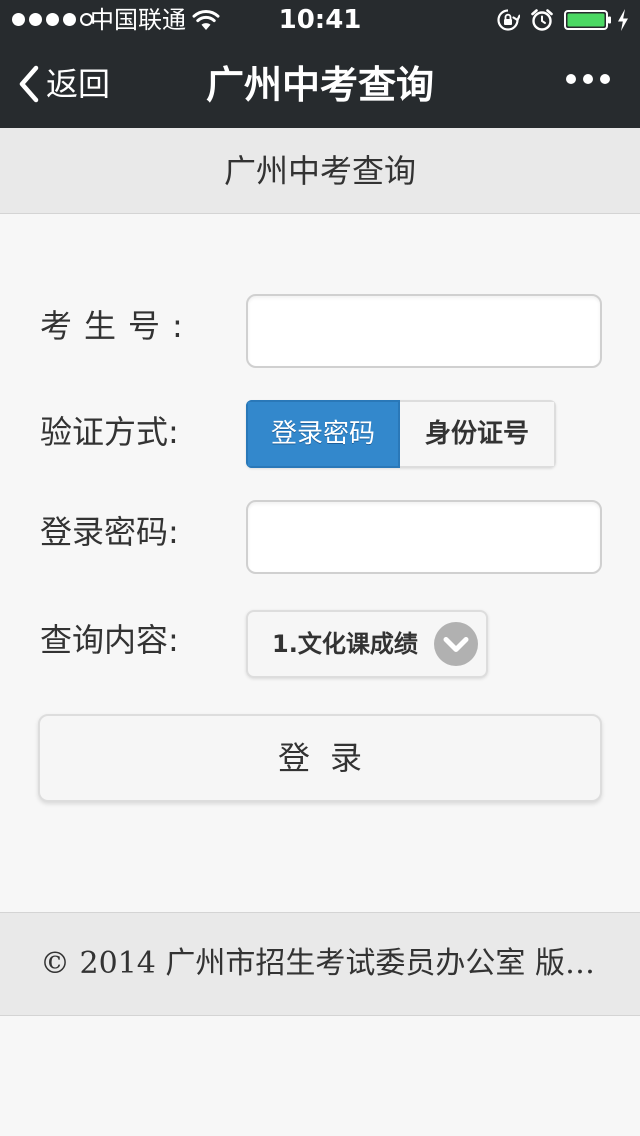  I want to click on status-bar: 中国联通 10:41, so click(320, 20).